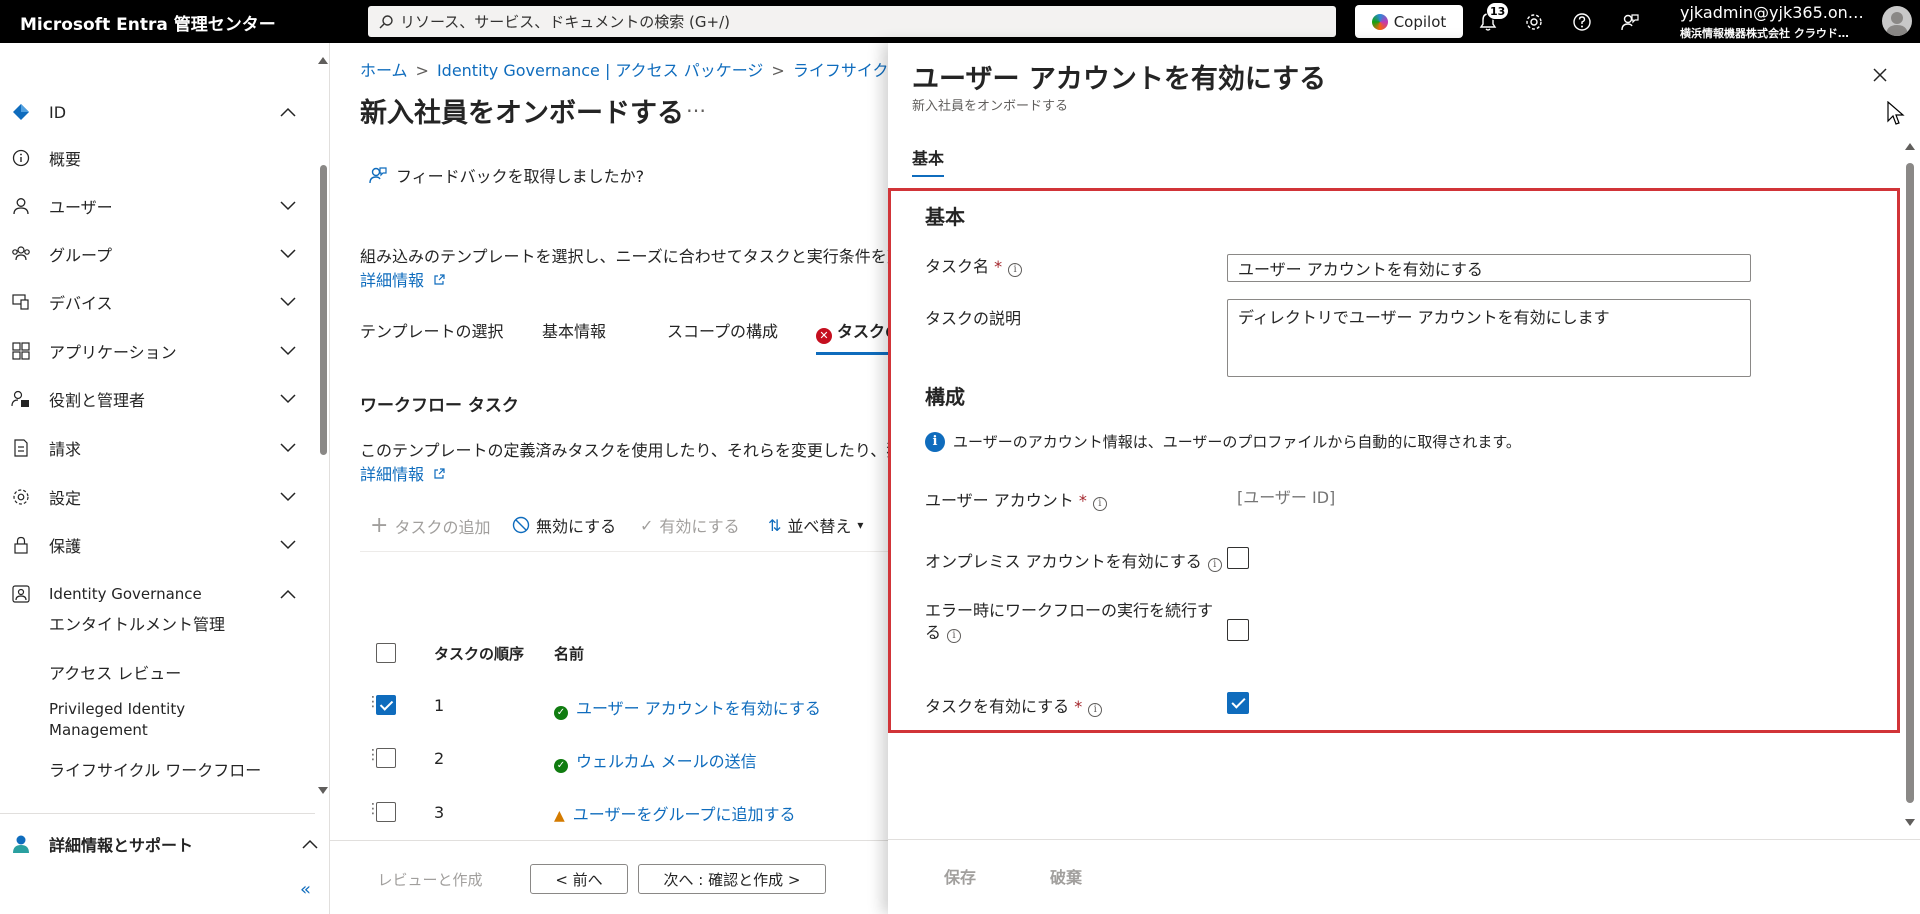 The image size is (1920, 914). Describe the element at coordinates (157, 112) in the screenshot. I see `sidebar-item-id: ID` at that location.